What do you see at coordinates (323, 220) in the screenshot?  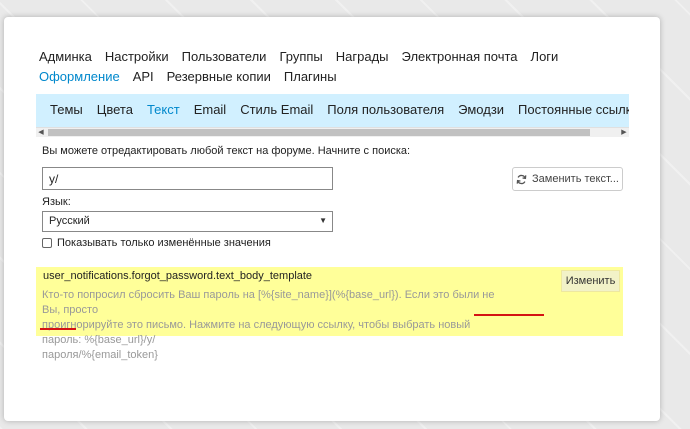 I see `chevron-down-icon: ▼` at bounding box center [323, 220].